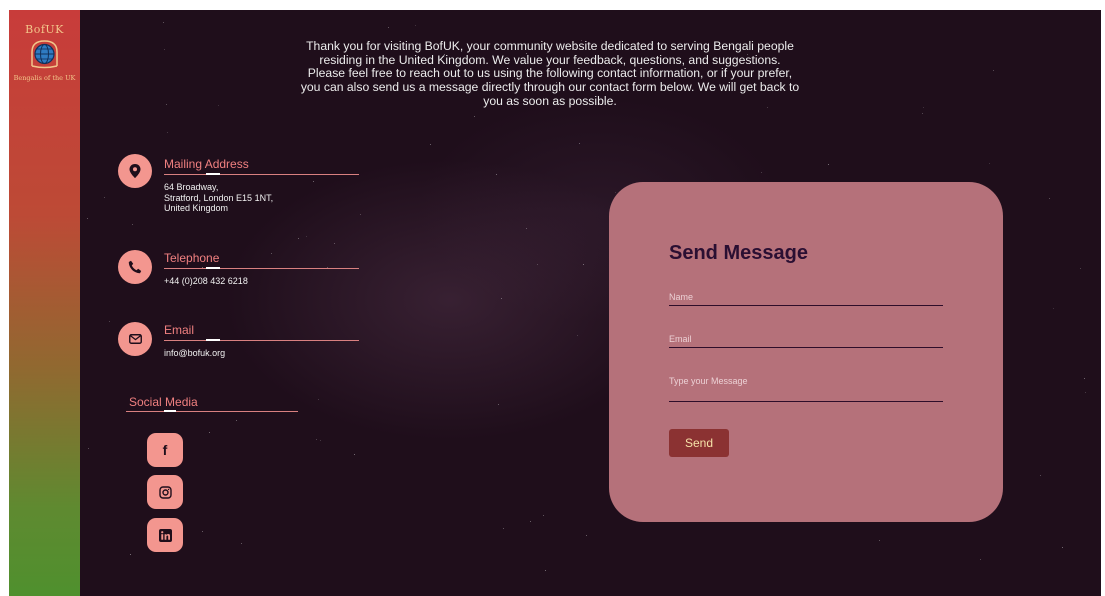 Image resolution: width=1105 pixels, height=596 pixels. I want to click on name-field: Name, so click(806, 302).